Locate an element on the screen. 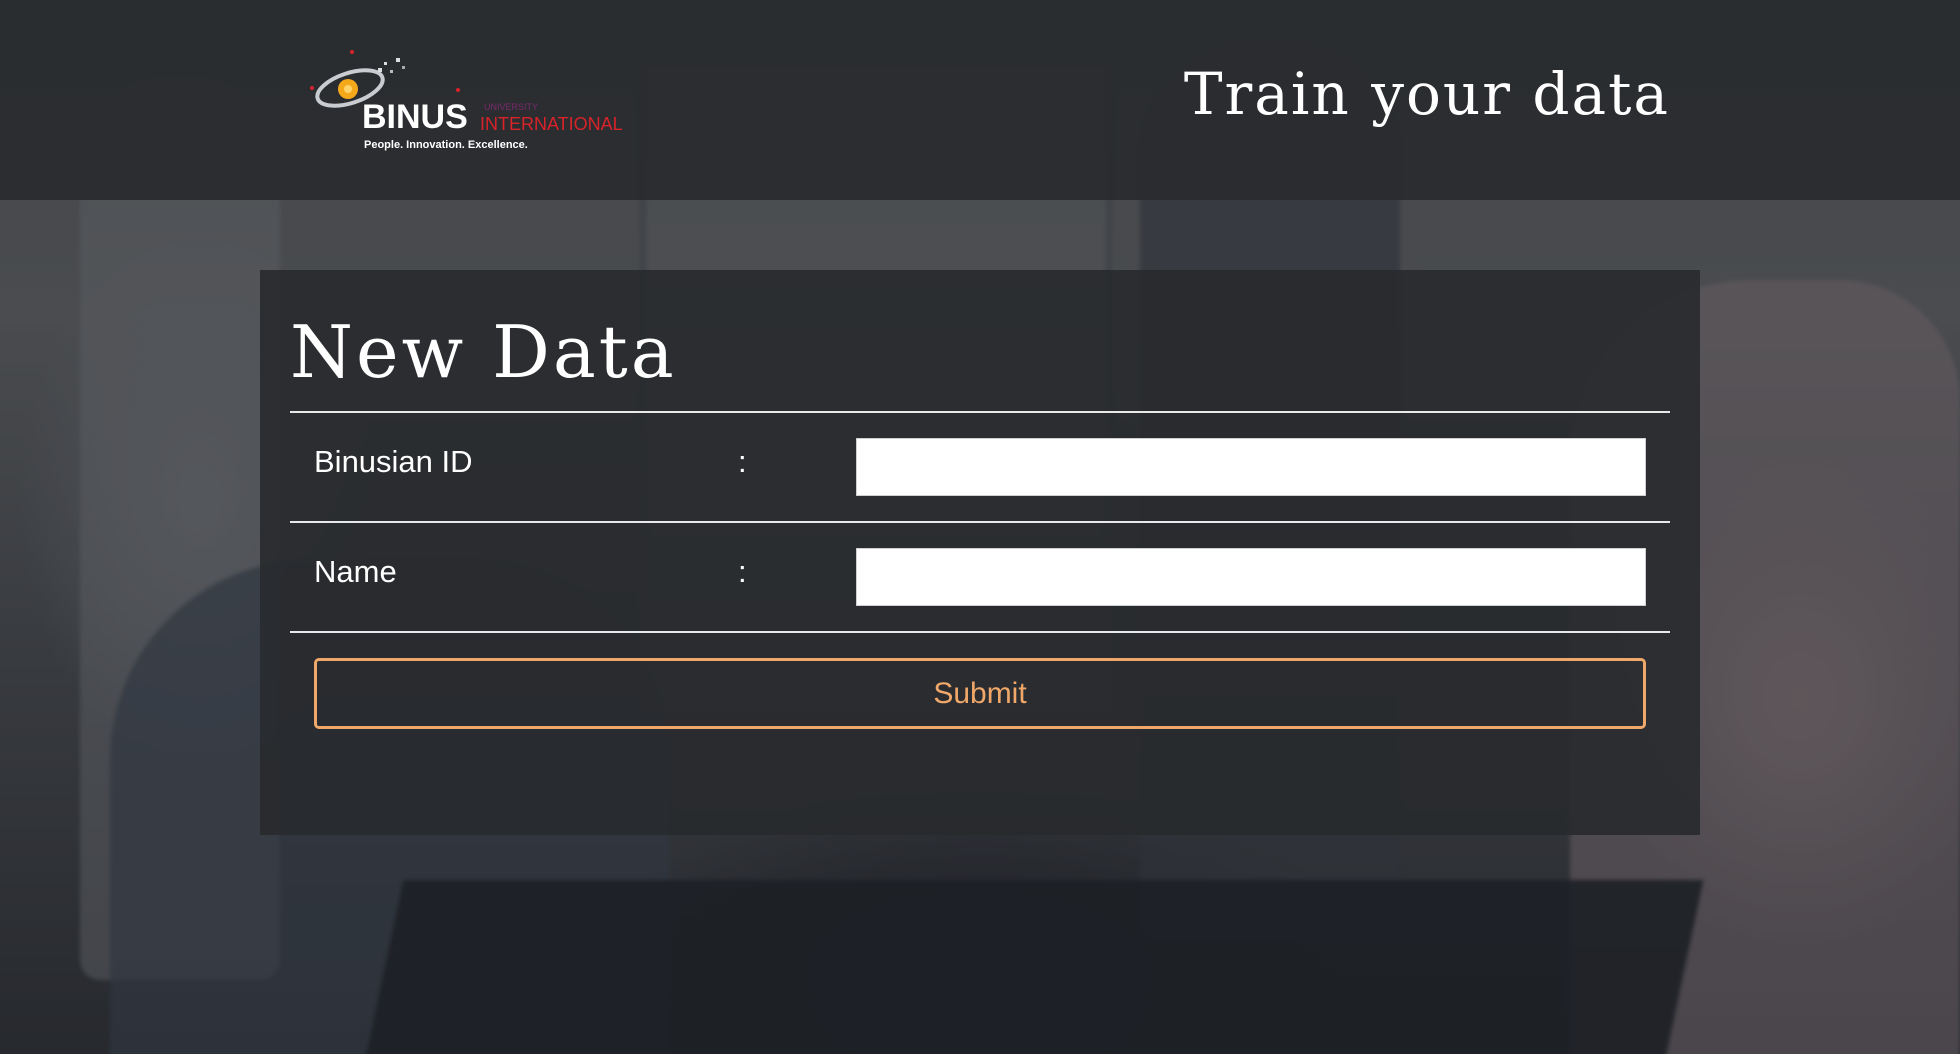  name-input is located at coordinates (1251, 577).